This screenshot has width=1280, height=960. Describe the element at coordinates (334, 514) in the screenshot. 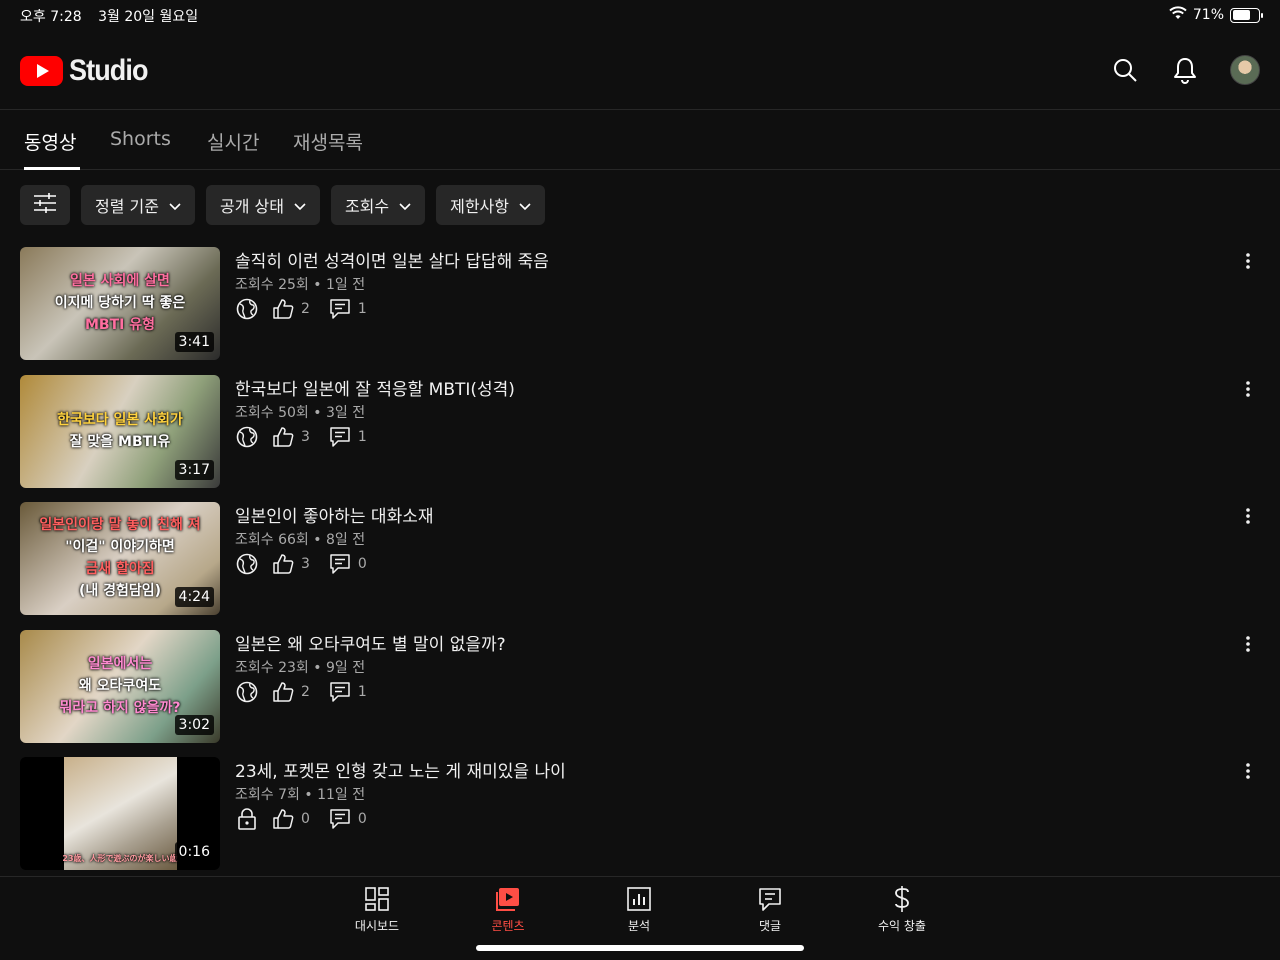

I see `video-title: 일본인이 좋아하는 대화소재` at that location.